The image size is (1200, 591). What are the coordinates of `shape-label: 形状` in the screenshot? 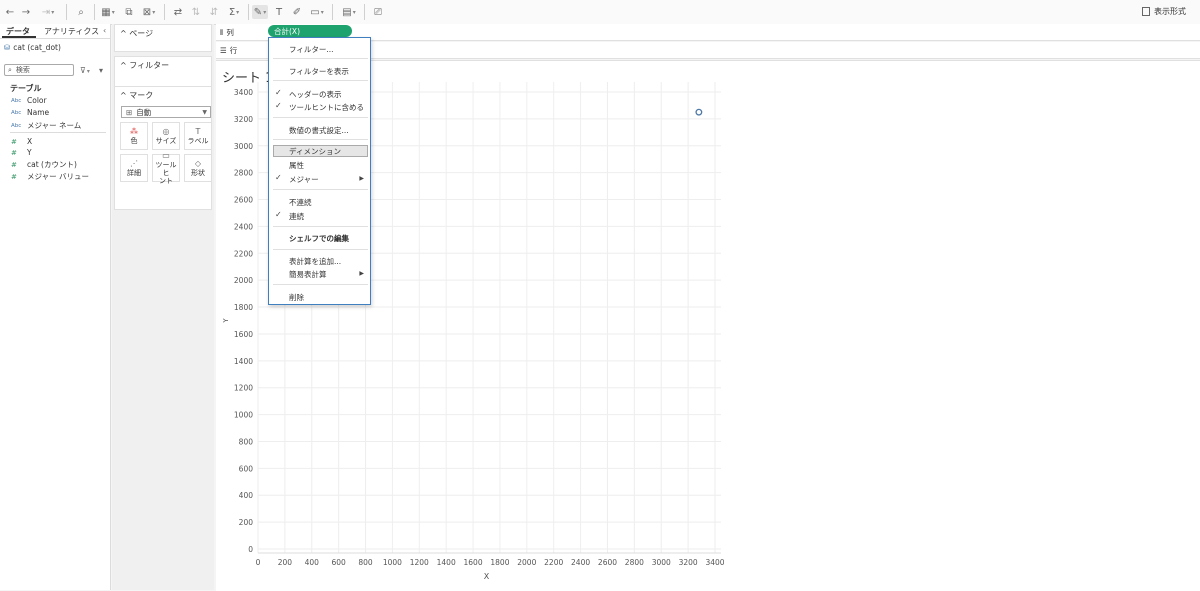 It's located at (198, 172).